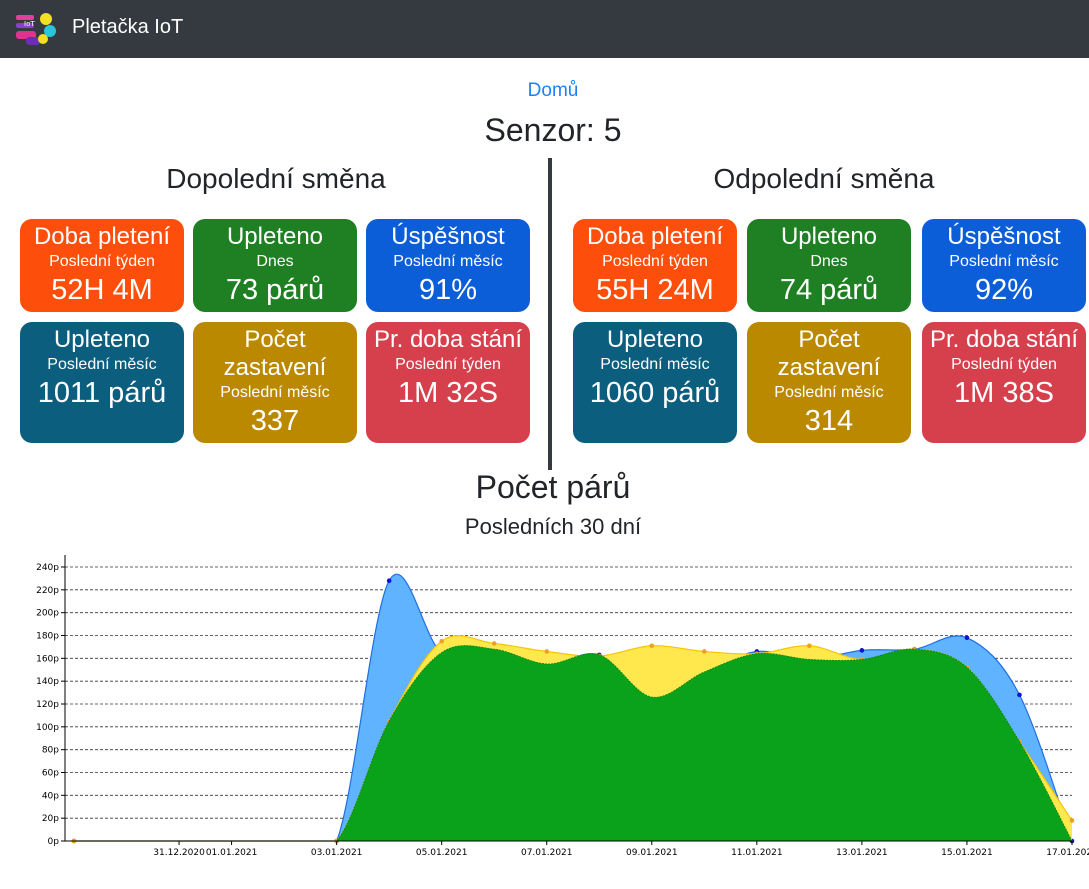 Image resolution: width=1089 pixels, height=889 pixels. I want to click on stat-card-avg-downtime: Pr. doba stání Poslední týden 1M 32S, so click(448, 382).